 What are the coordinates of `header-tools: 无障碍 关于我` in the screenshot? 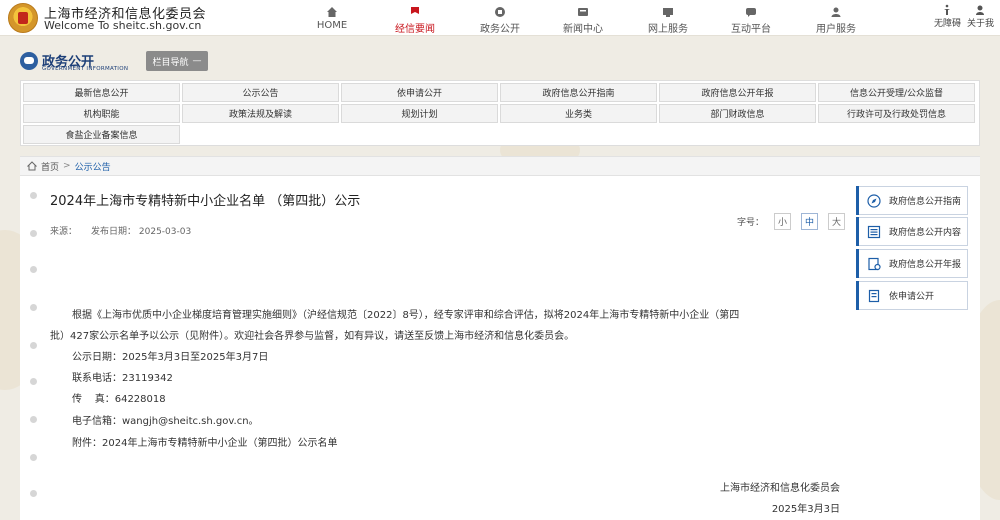 It's located at (964, 16).